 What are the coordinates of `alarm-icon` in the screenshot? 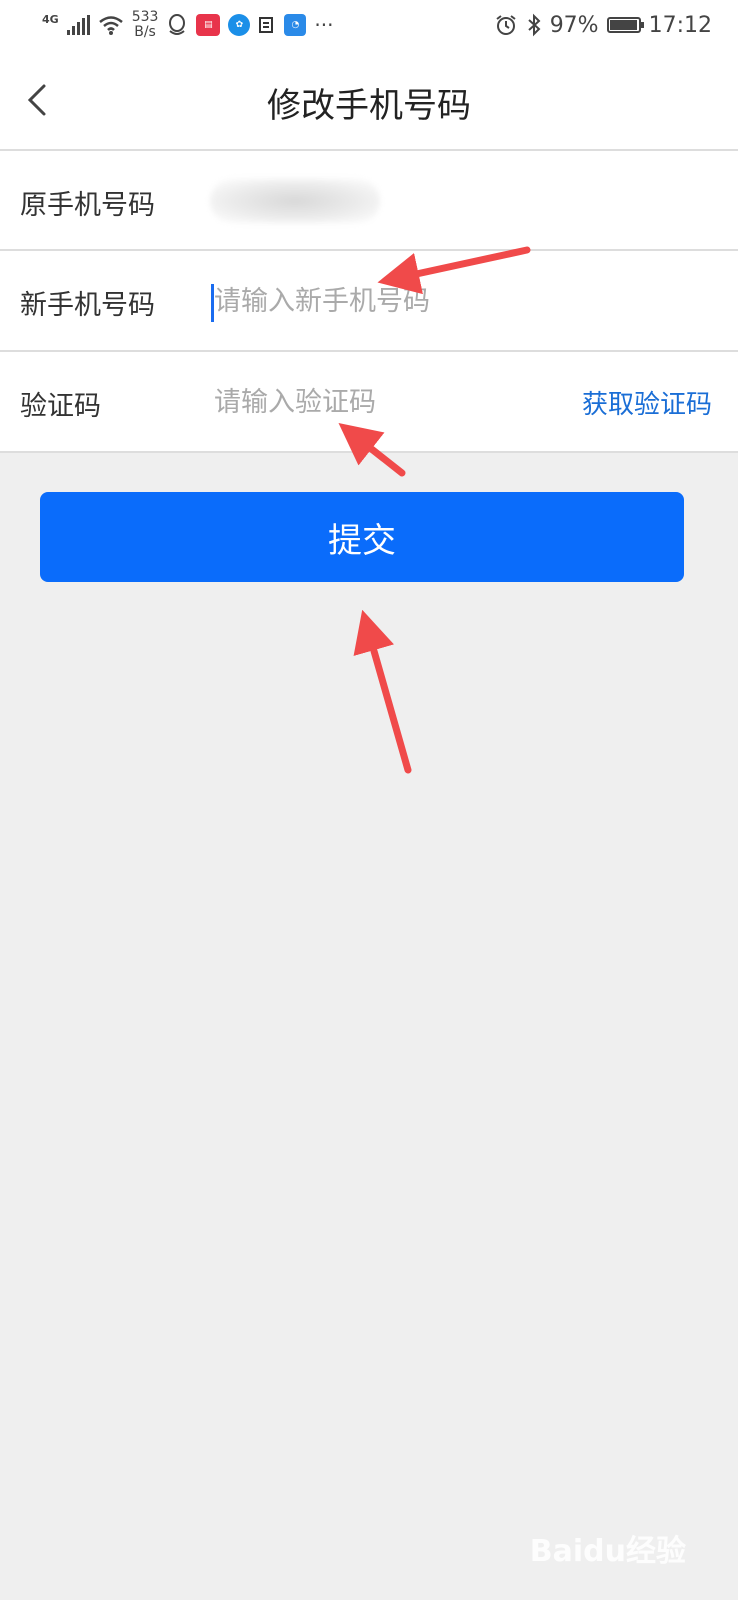 It's located at (506, 25).